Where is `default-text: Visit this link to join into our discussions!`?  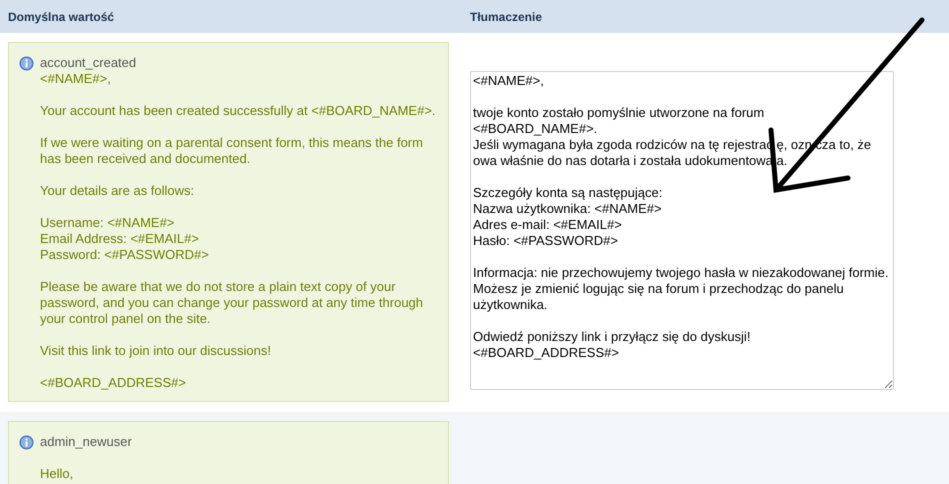
default-text: Visit this link to join into our discussions! is located at coordinates (156, 351).